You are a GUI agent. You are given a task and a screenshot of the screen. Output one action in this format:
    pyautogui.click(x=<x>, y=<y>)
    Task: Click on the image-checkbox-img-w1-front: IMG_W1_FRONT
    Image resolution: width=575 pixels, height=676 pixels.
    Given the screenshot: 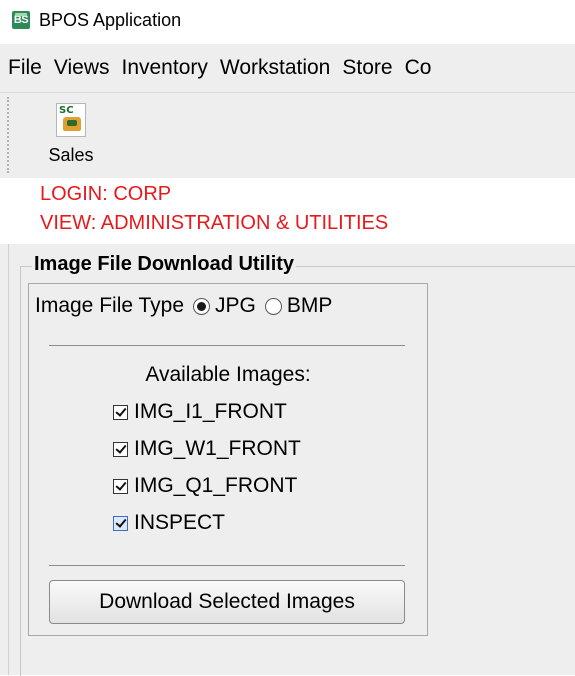 What is the action you would take?
    pyautogui.click(x=207, y=449)
    